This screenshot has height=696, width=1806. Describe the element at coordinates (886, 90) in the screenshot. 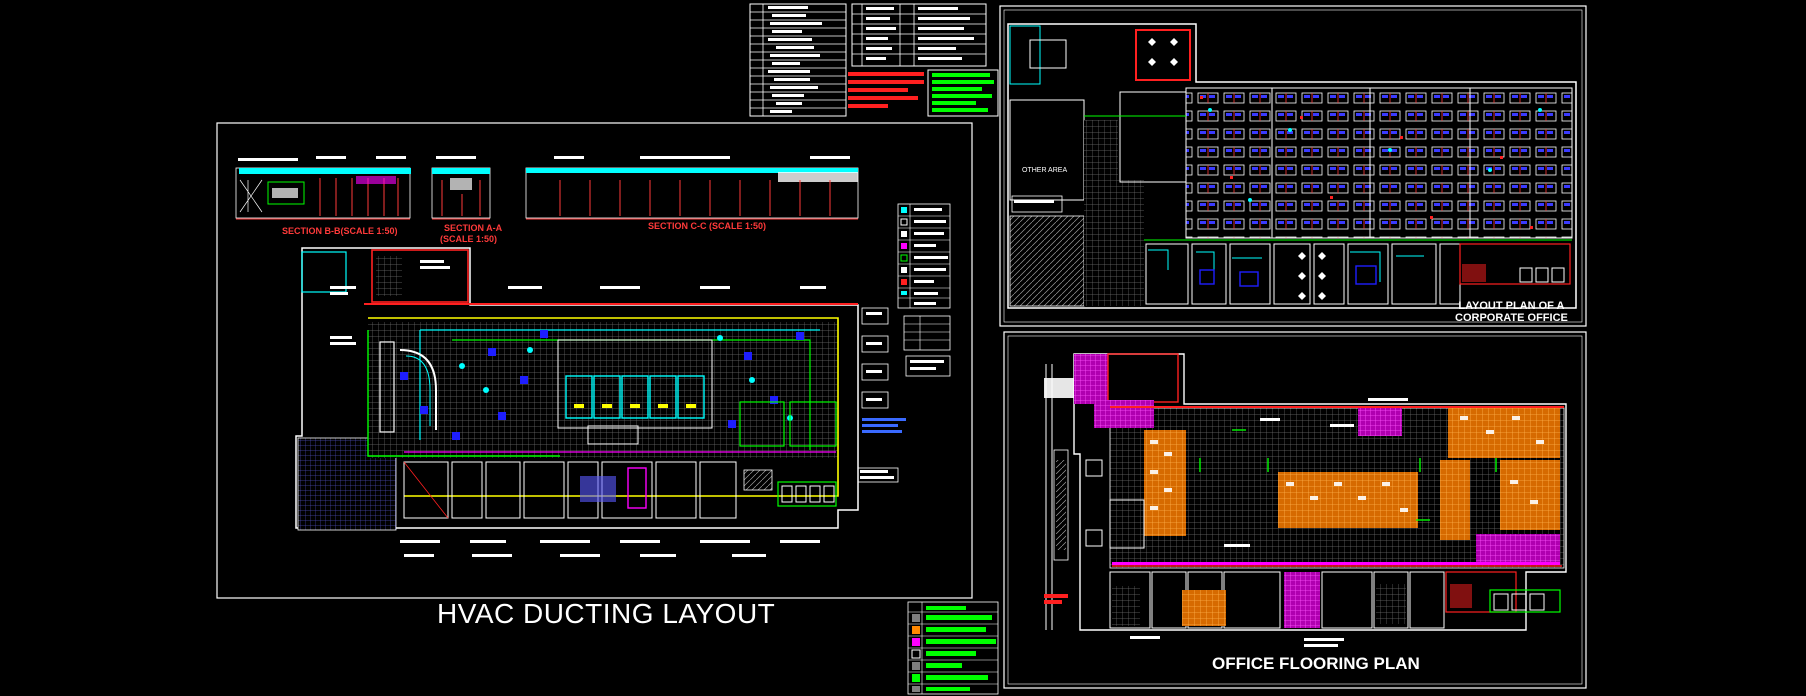

I see `notes-red-block` at that location.